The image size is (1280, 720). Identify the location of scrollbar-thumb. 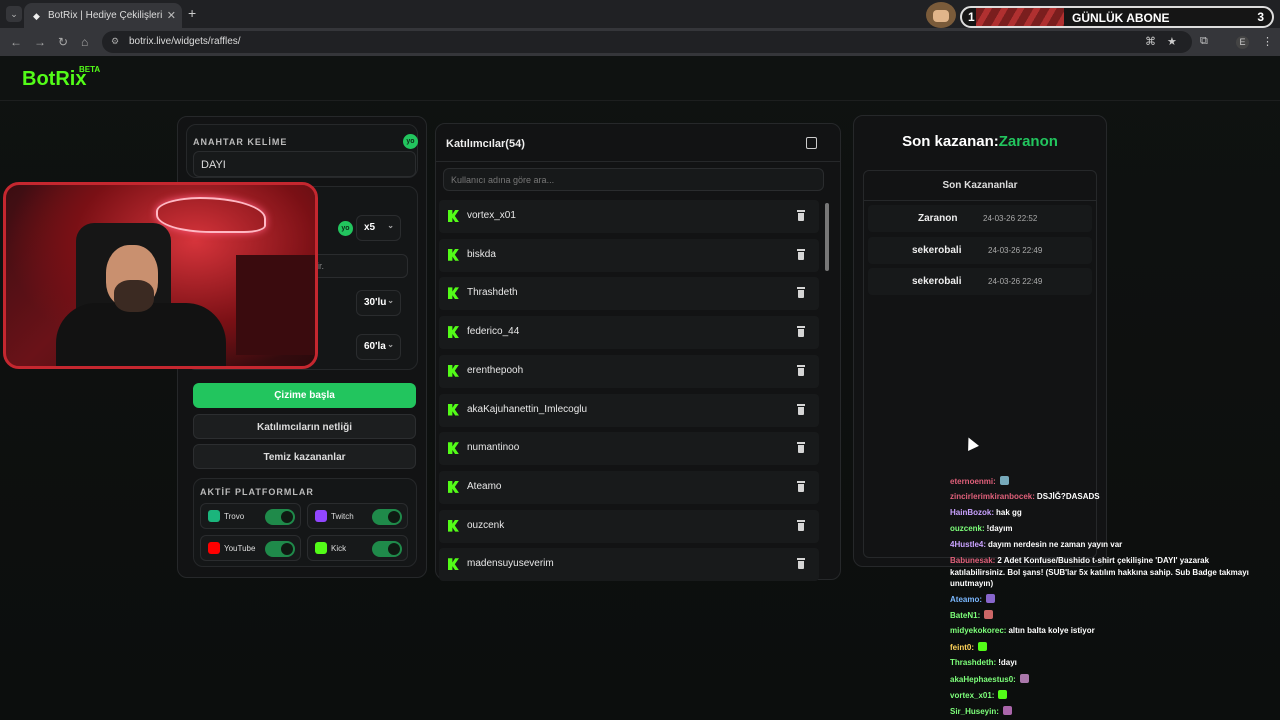
(827, 237).